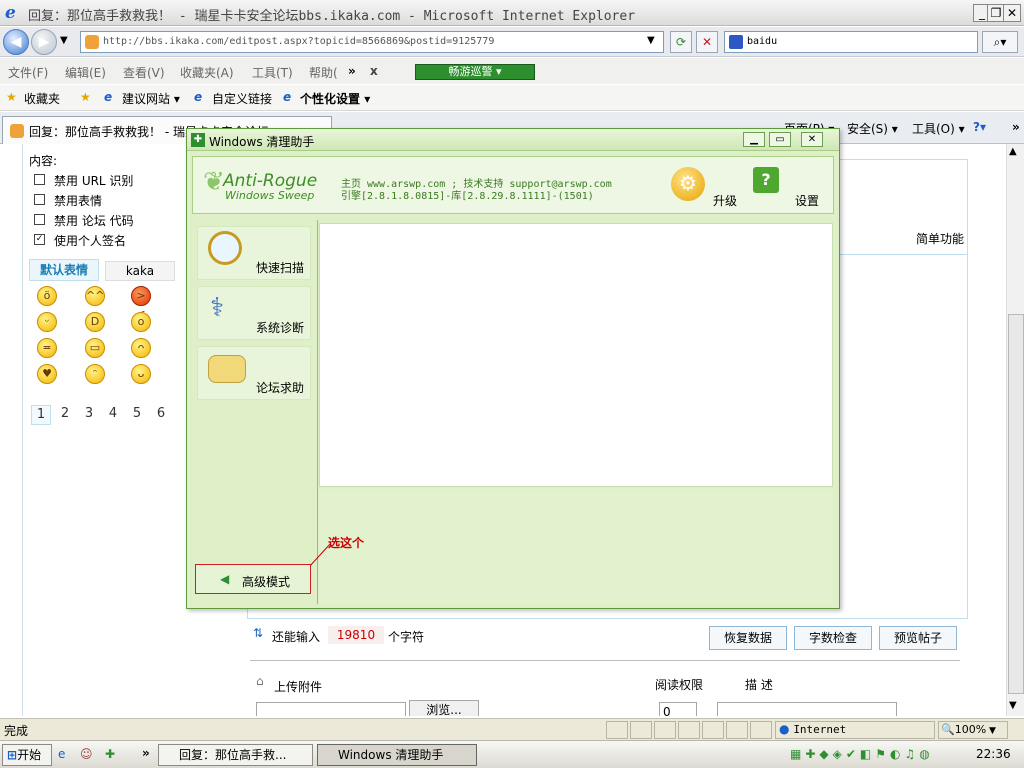 The image size is (1024, 768). What do you see at coordinates (323, 72) in the screenshot?
I see `menu-help: 帮助(` at bounding box center [323, 72].